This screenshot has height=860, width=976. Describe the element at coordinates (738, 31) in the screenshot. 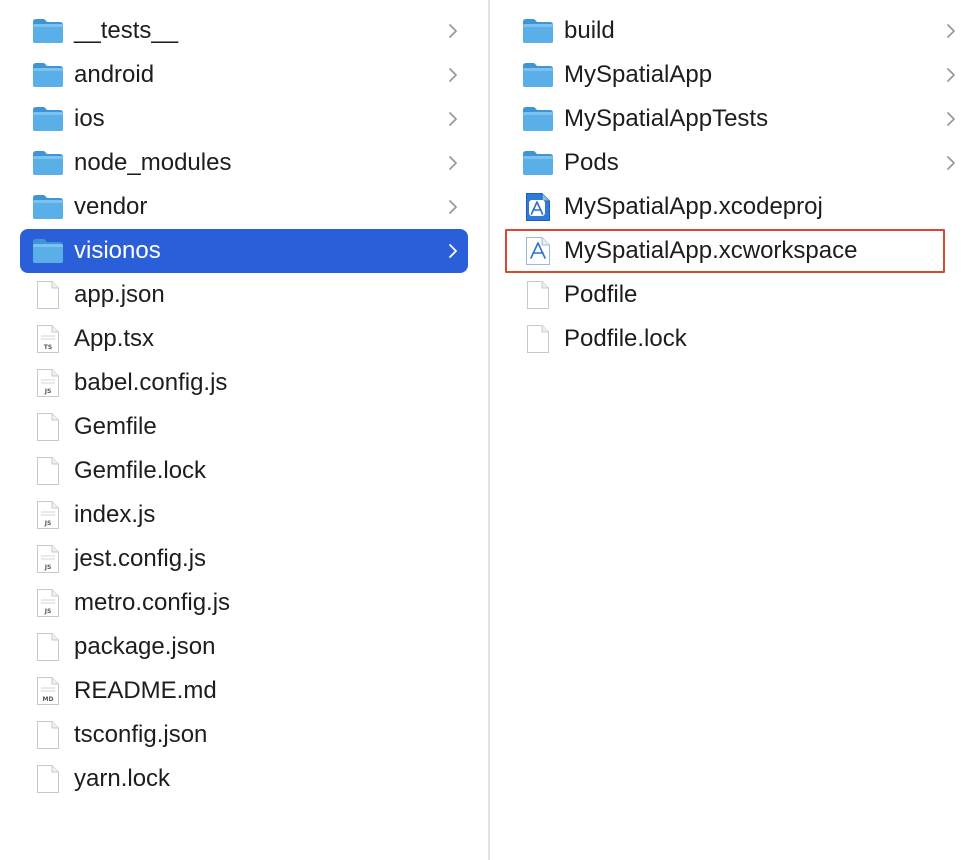

I see `folder-item-build: build` at that location.